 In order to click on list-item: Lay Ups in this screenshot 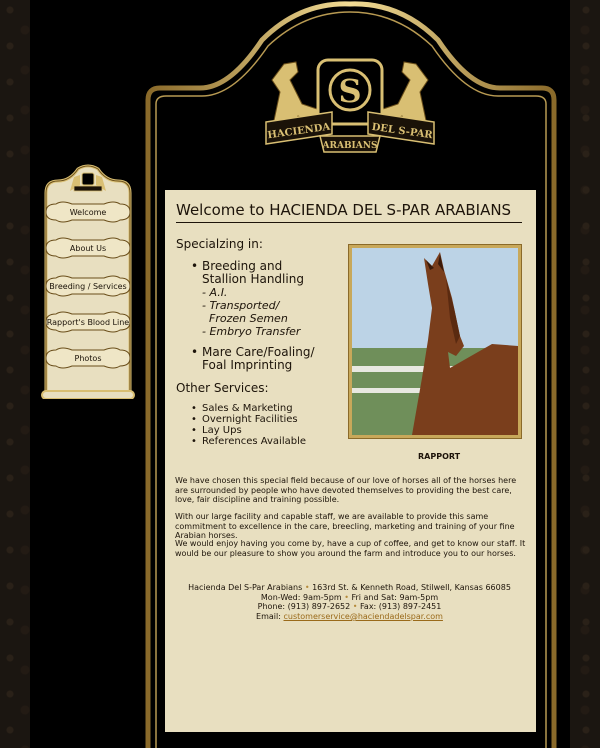, I will do `click(265, 430)`.